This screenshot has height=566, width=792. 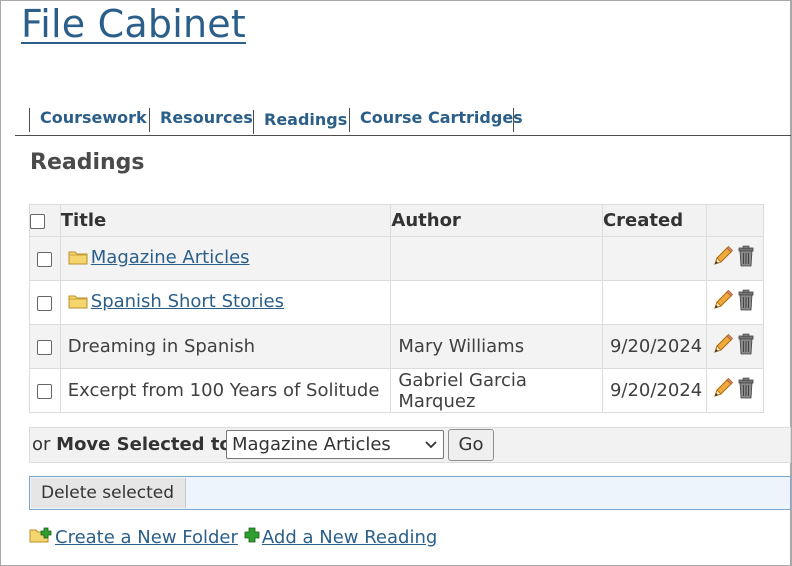 I want to click on table-row: Magazine Articles, so click(x=397, y=258).